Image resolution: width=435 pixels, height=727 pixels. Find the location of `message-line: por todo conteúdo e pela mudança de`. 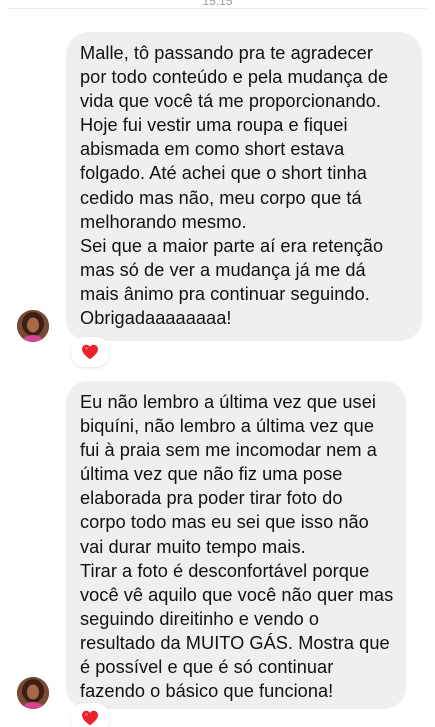

message-line: por todo conteúdo e pela mudança de is located at coordinates (234, 77).